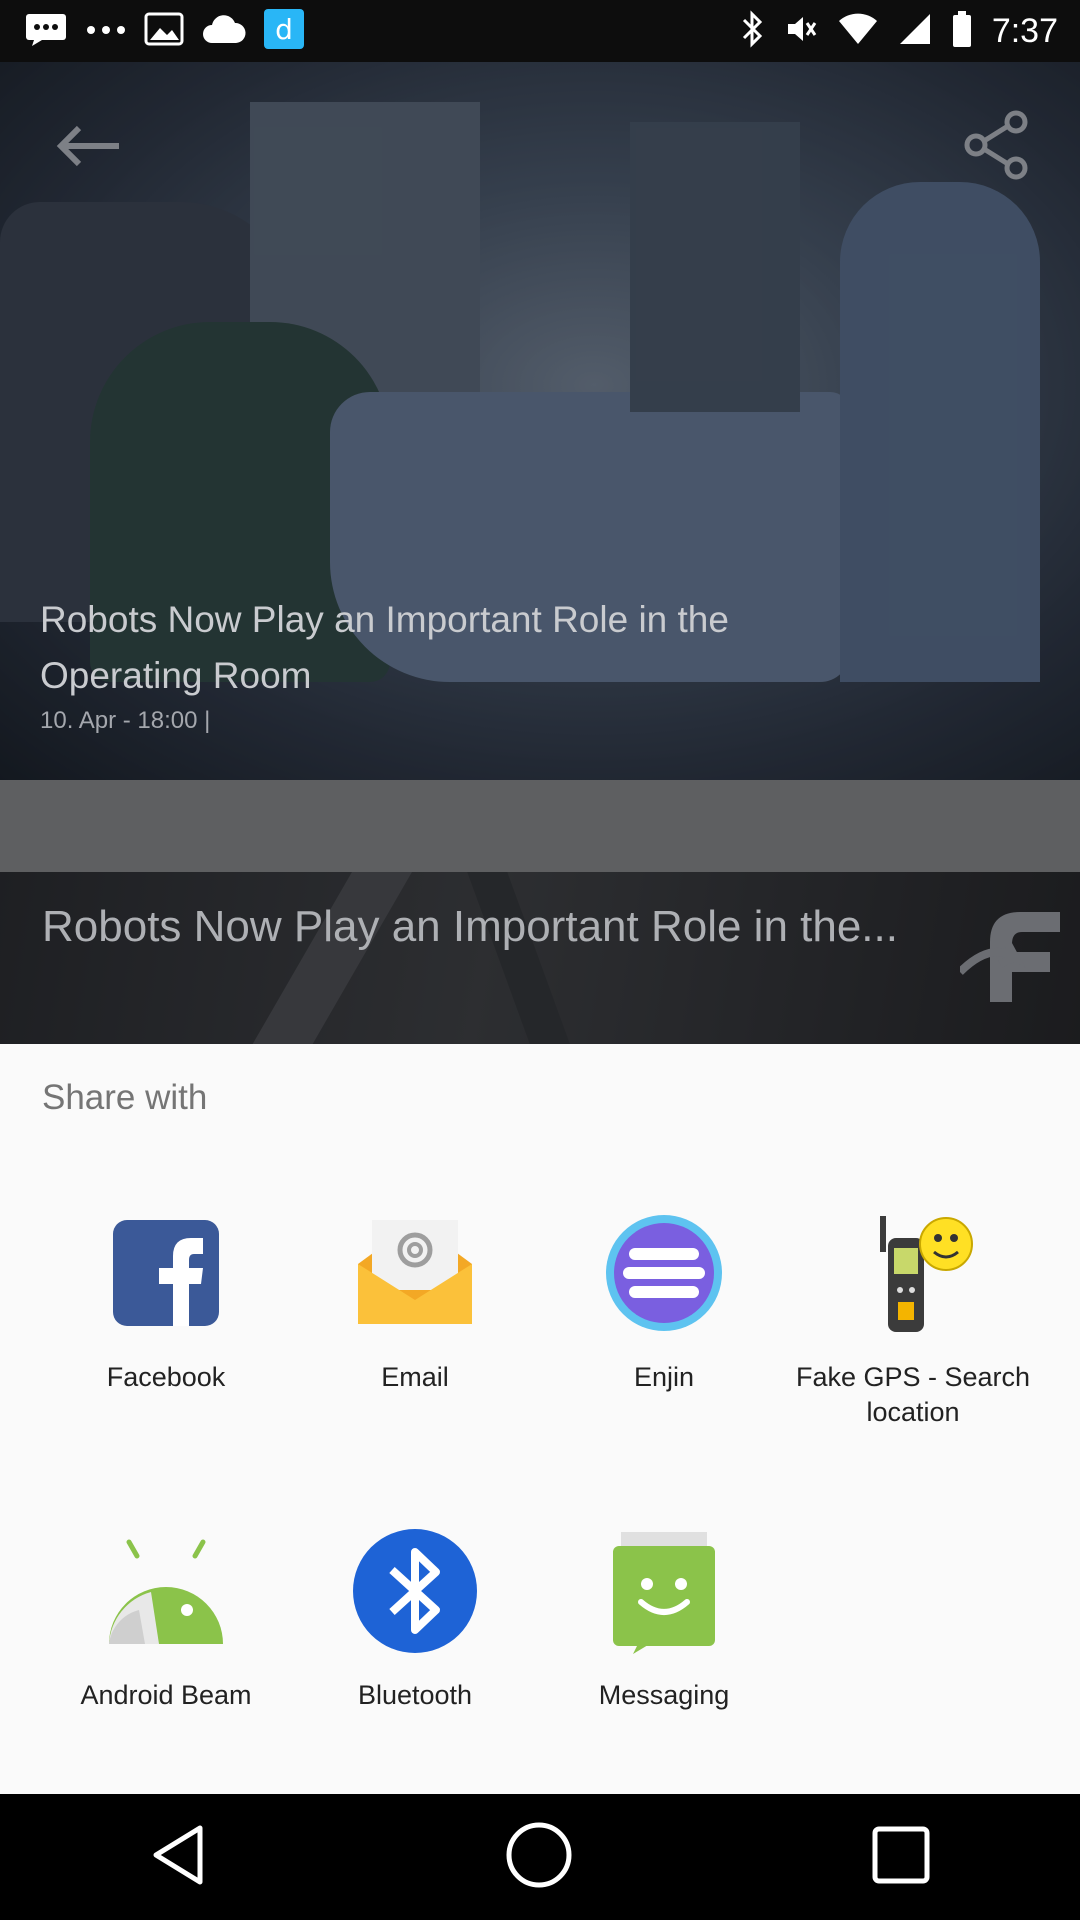  Describe the element at coordinates (415, 1377) in the screenshot. I see `share-target-label: Email` at that location.